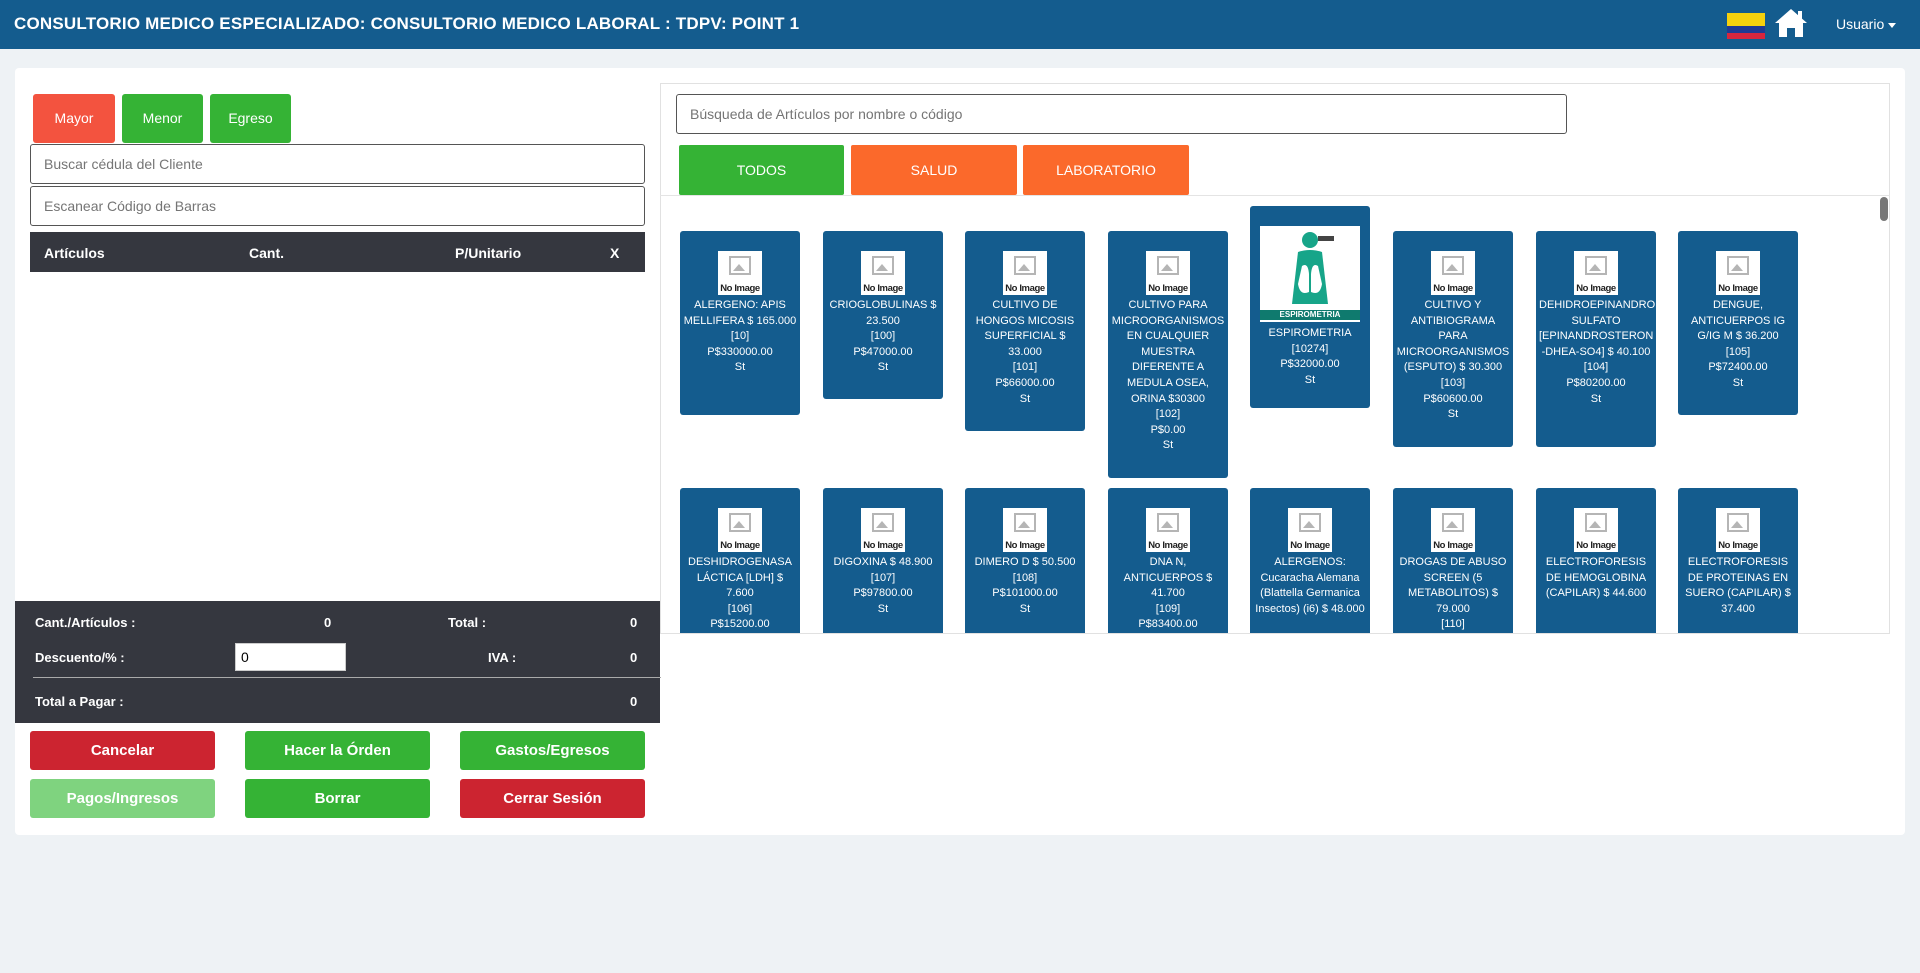  Describe the element at coordinates (761, 170) in the screenshot. I see `category-todos-button: TODOS` at that location.